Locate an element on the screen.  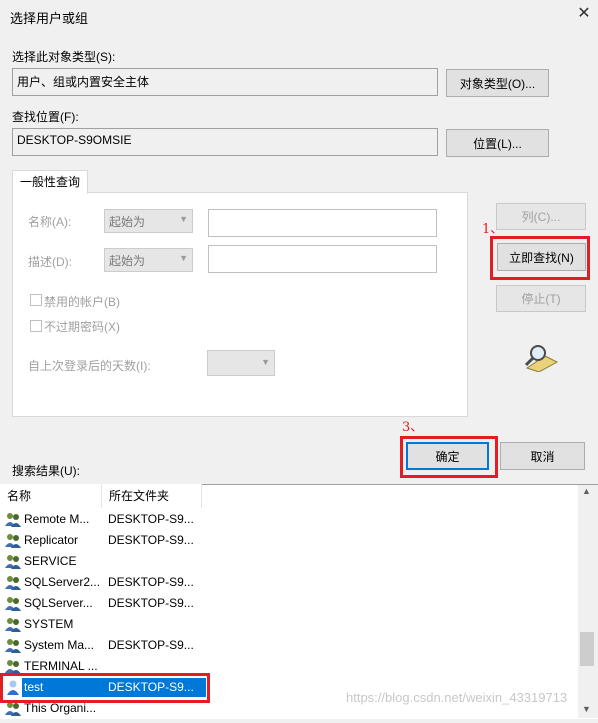
column-header-folder: 所在文件夹 is located at coordinates (152, 496).